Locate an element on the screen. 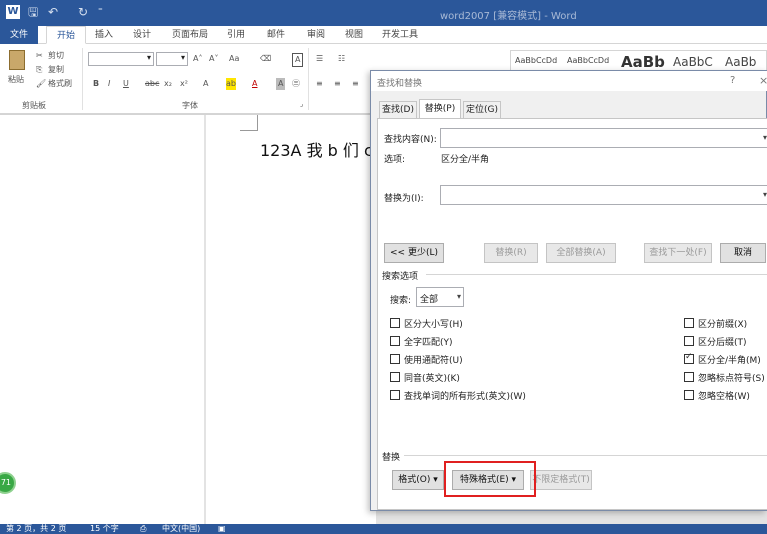 This screenshot has width=767, height=534. bullets-icon: ☰ is located at coordinates (319, 59).